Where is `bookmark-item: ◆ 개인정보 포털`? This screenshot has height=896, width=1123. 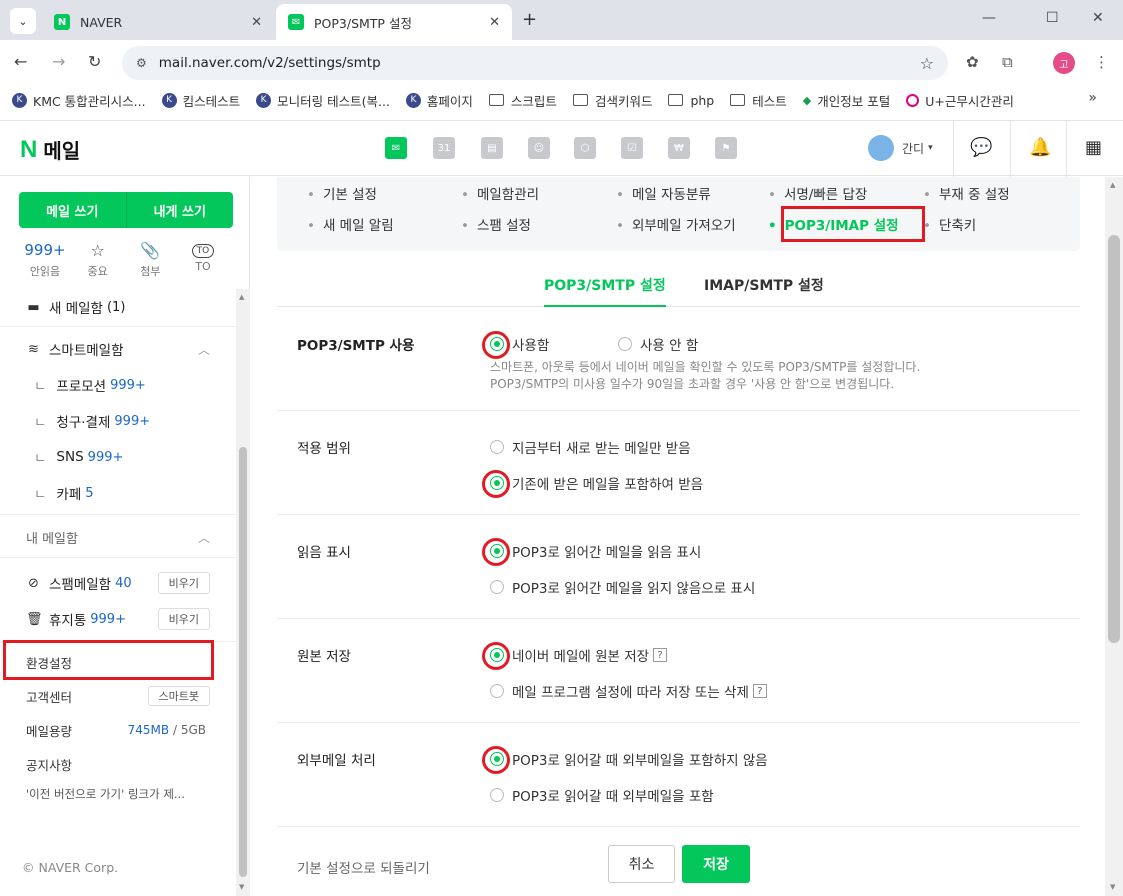
bookmark-item: ◆ 개인정보 포털 is located at coordinates (846, 100).